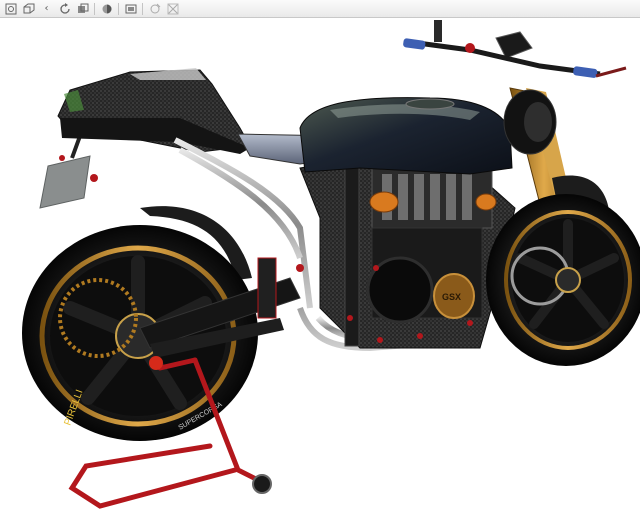 This screenshot has width=640, height=510. What do you see at coordinates (451, 297) in the screenshot?
I see `engine-badge: GSX` at bounding box center [451, 297].